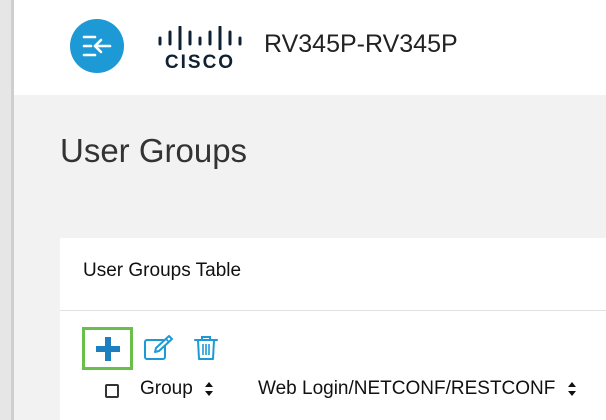 This screenshot has height=420, width=606. What do you see at coordinates (166, 388) in the screenshot?
I see `column-header-label: Group` at bounding box center [166, 388].